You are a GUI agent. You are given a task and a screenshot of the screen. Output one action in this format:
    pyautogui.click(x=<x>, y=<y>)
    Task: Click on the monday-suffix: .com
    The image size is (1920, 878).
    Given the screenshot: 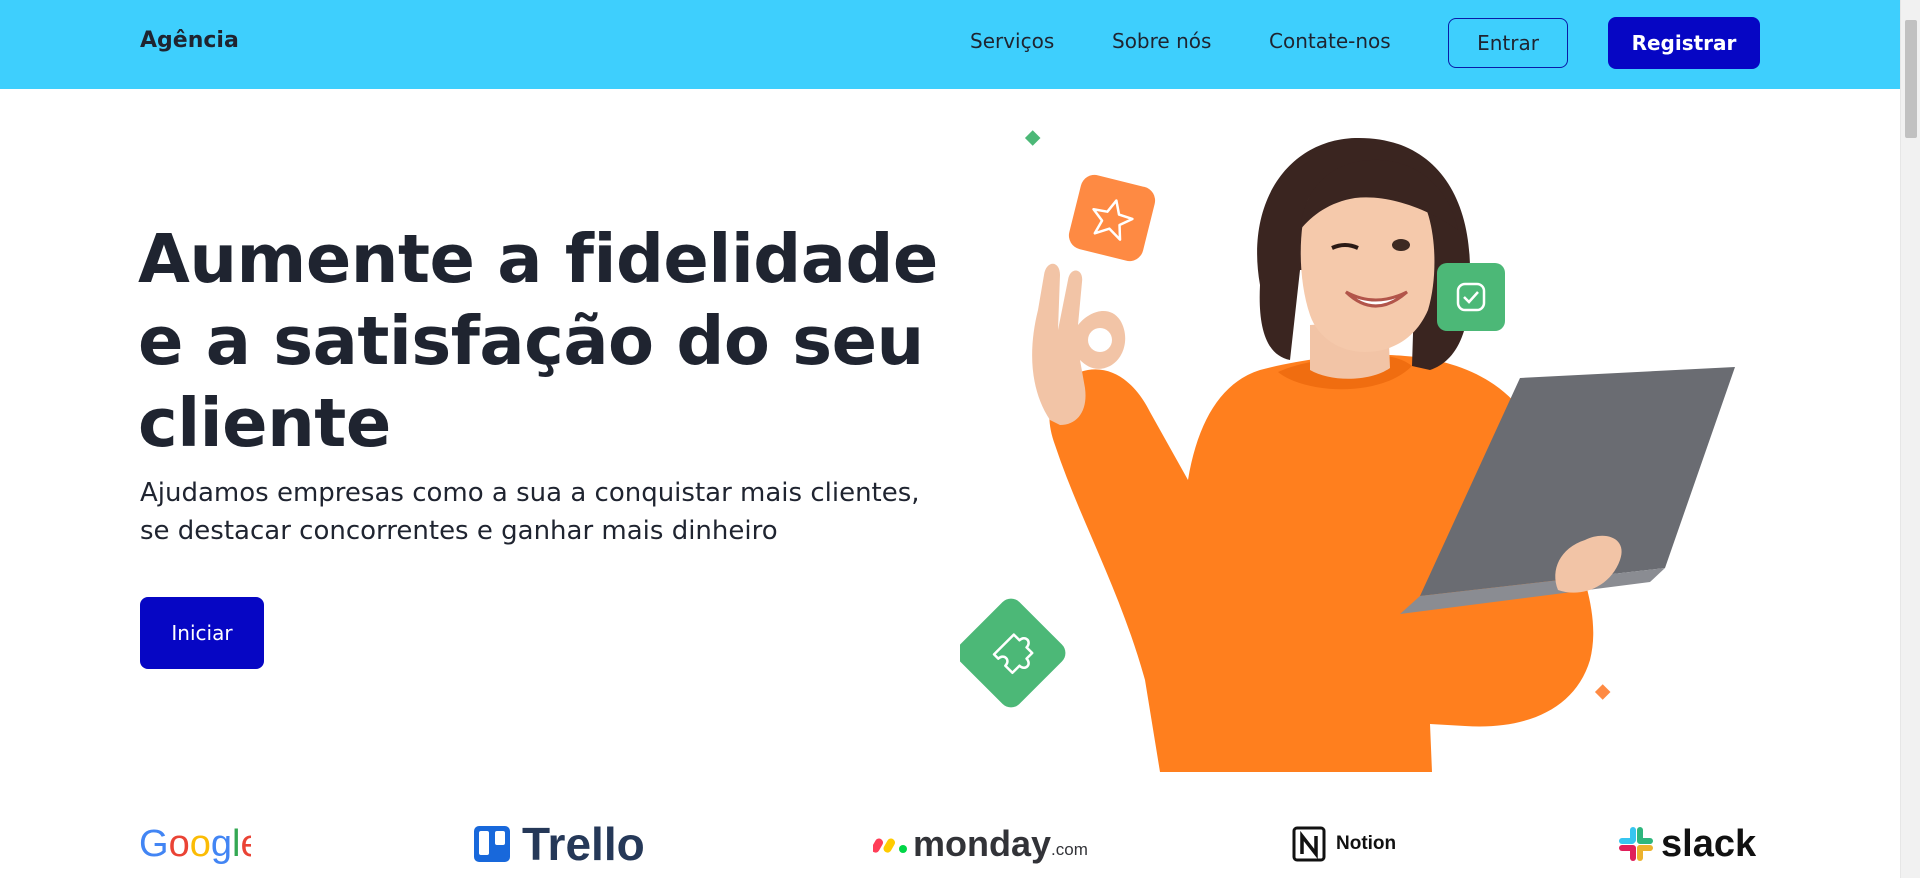 What is the action you would take?
    pyautogui.click(x=1069, y=849)
    